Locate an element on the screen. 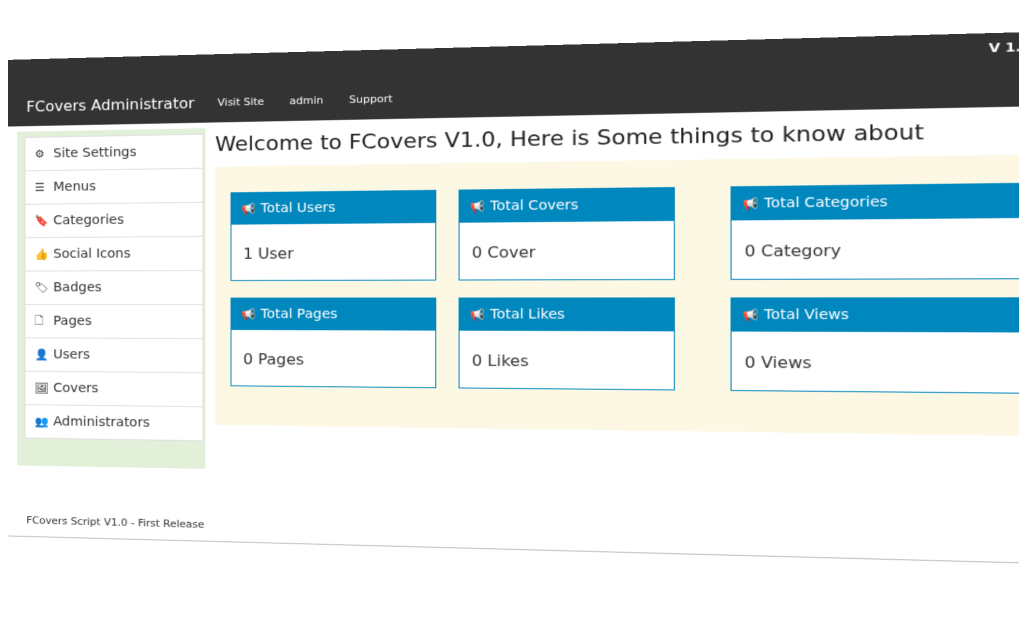  sidebar-item-label: Covers is located at coordinates (76, 388).